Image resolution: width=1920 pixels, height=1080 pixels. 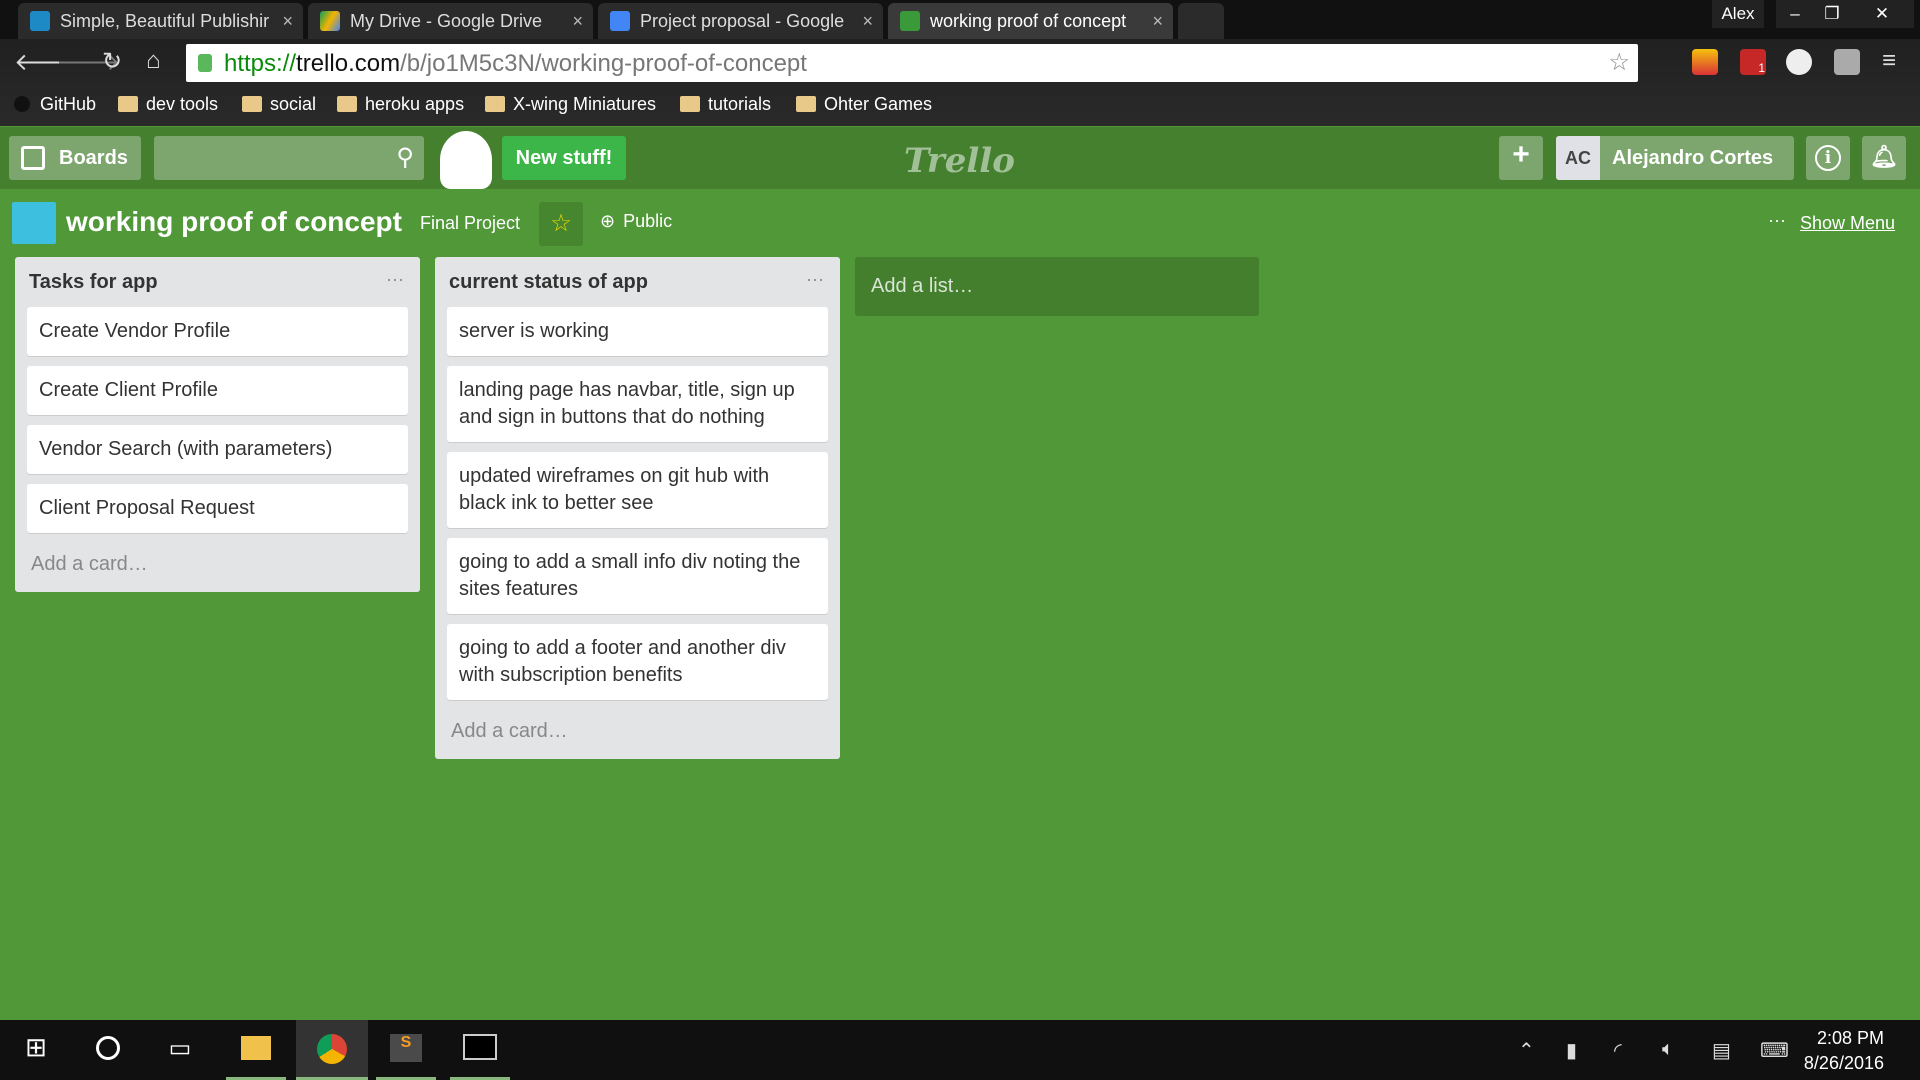 What do you see at coordinates (466, 160) in the screenshot?
I see `mascot-taco-icon` at bounding box center [466, 160].